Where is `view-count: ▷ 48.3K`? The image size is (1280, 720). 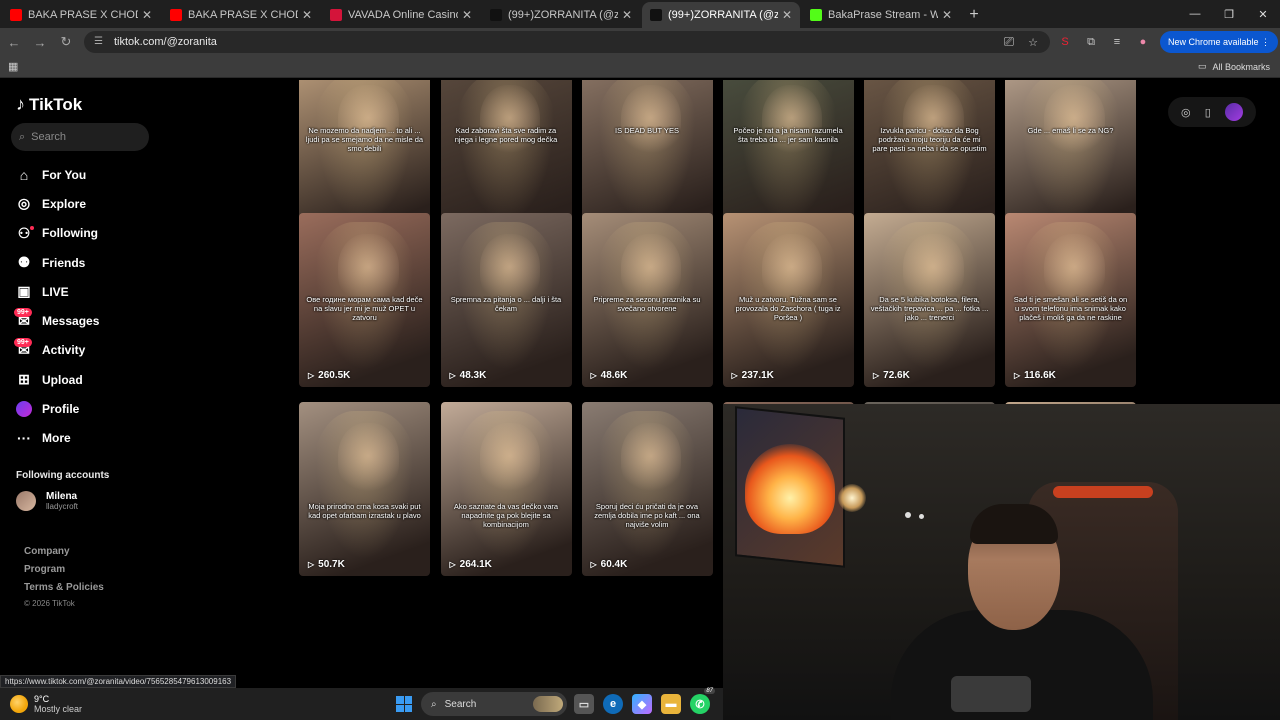 view-count: ▷ 48.3K is located at coordinates (468, 375).